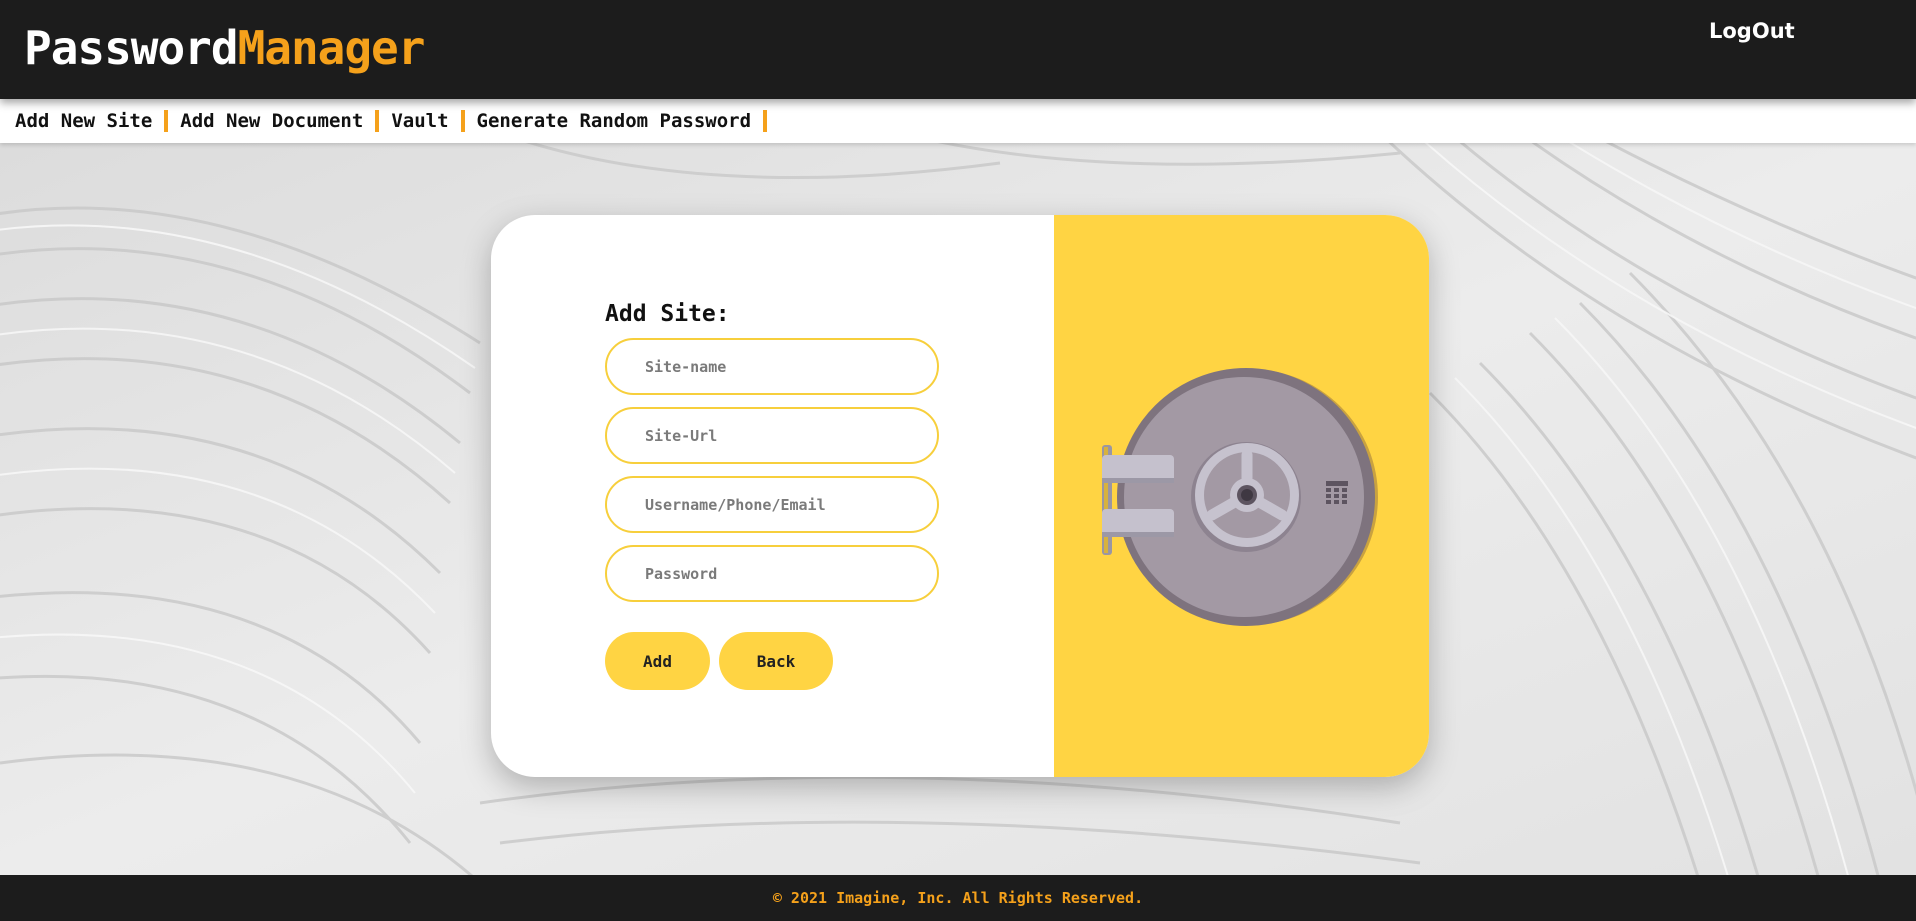  I want to click on illustration-panel, so click(1241, 496).